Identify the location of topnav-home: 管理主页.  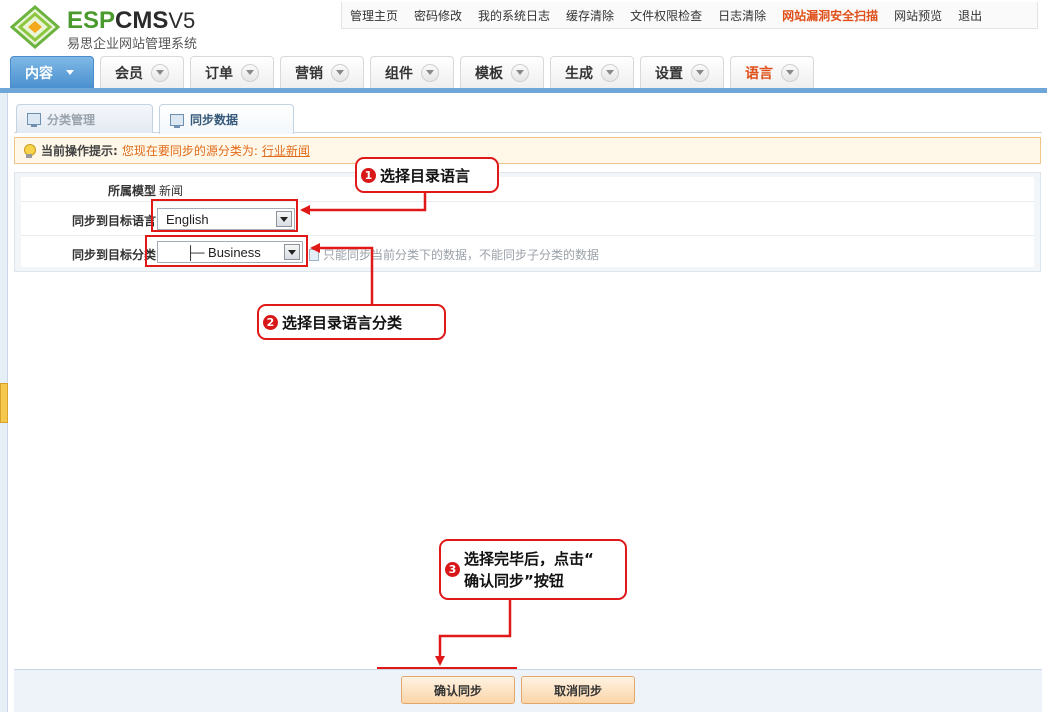
(374, 15).